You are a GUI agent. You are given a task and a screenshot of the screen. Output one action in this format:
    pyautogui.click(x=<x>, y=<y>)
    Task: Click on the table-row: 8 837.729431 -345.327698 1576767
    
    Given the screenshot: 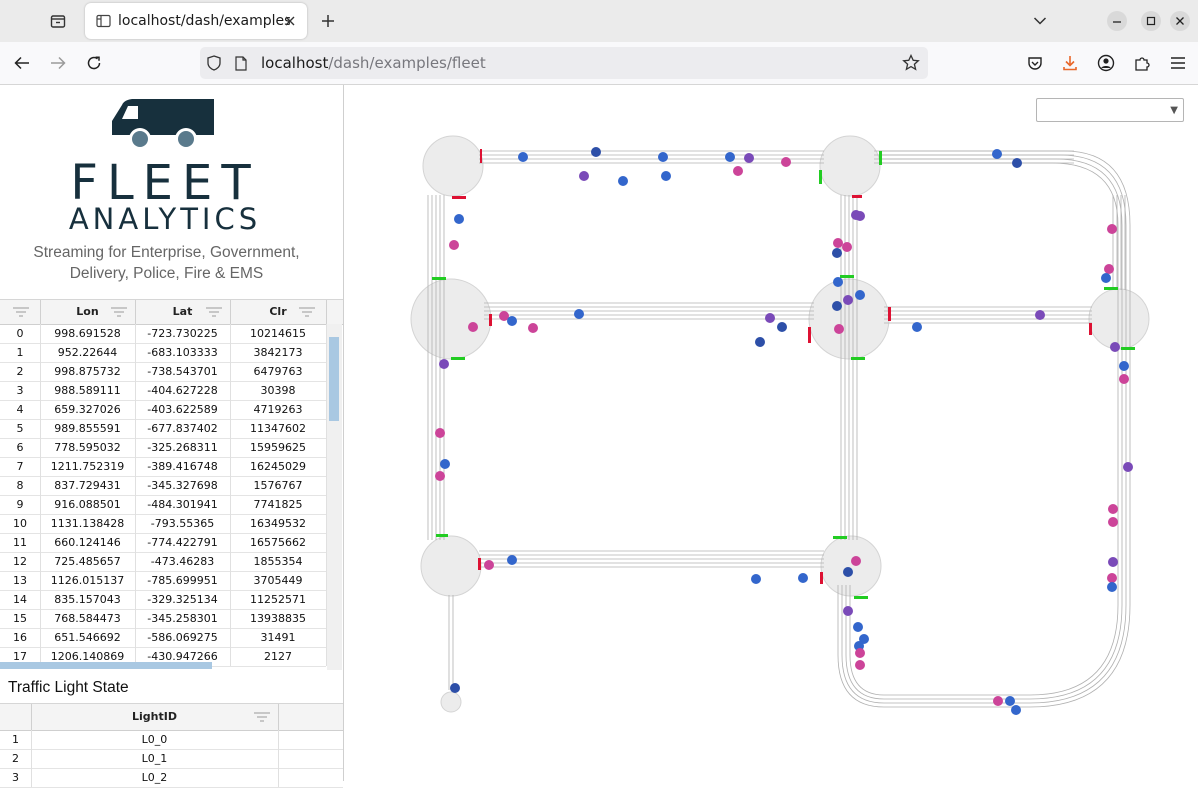 What is the action you would take?
    pyautogui.click(x=163, y=486)
    